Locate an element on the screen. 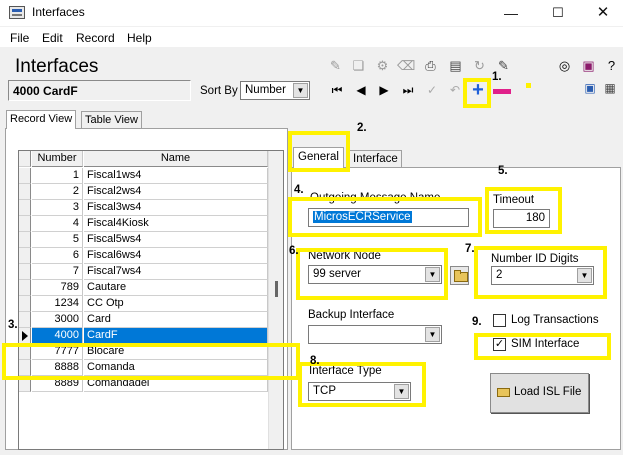 The image size is (623, 455). annotation-9: 9. is located at coordinates (477, 322).